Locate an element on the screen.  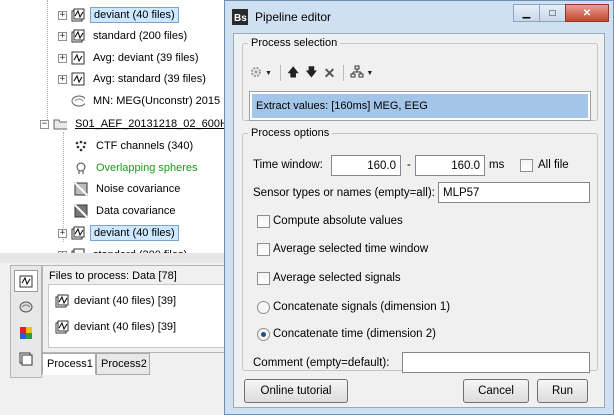
process-list: Extract values: [160ms] MEG, EEG is located at coordinates (420, 106).